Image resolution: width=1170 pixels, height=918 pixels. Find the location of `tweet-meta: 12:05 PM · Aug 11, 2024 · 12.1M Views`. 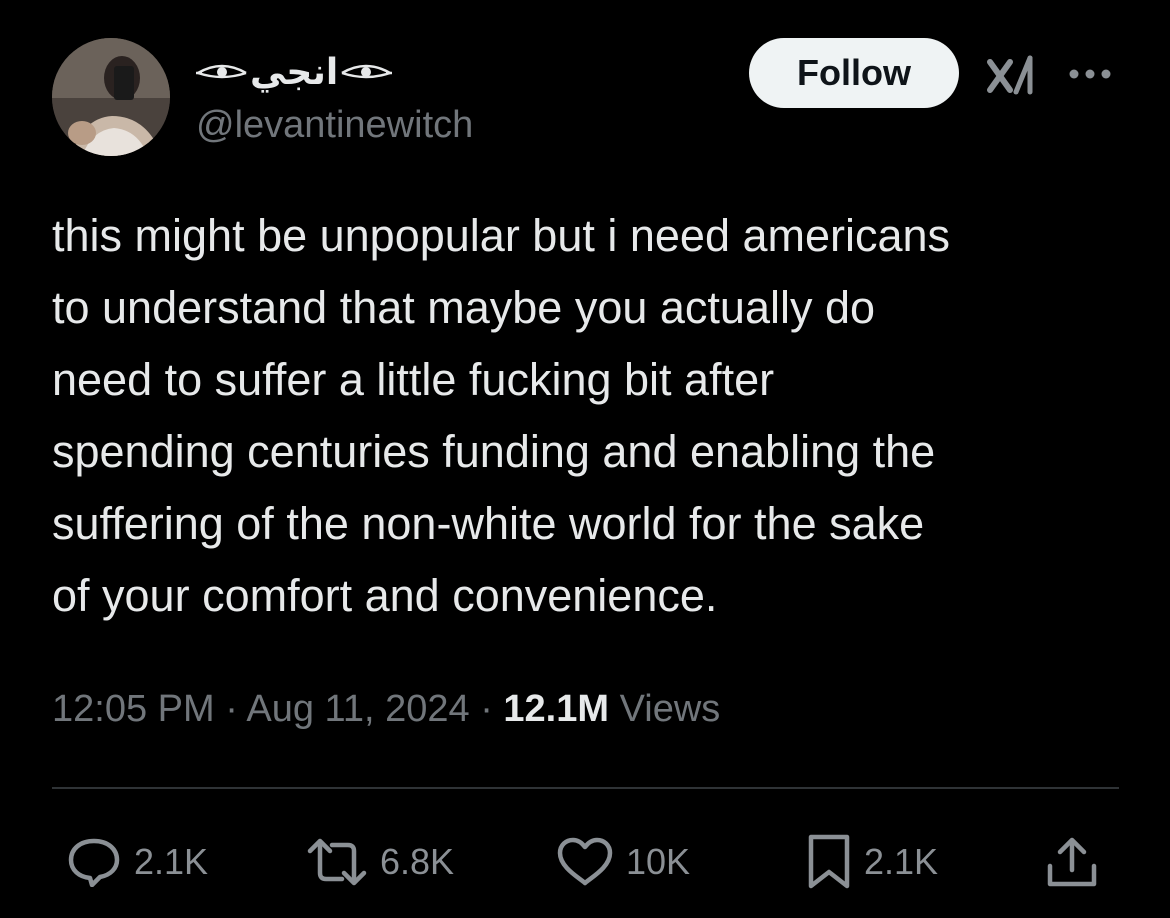

tweet-meta: 12:05 PM · Aug 11, 2024 · 12.1M Views is located at coordinates (386, 709).